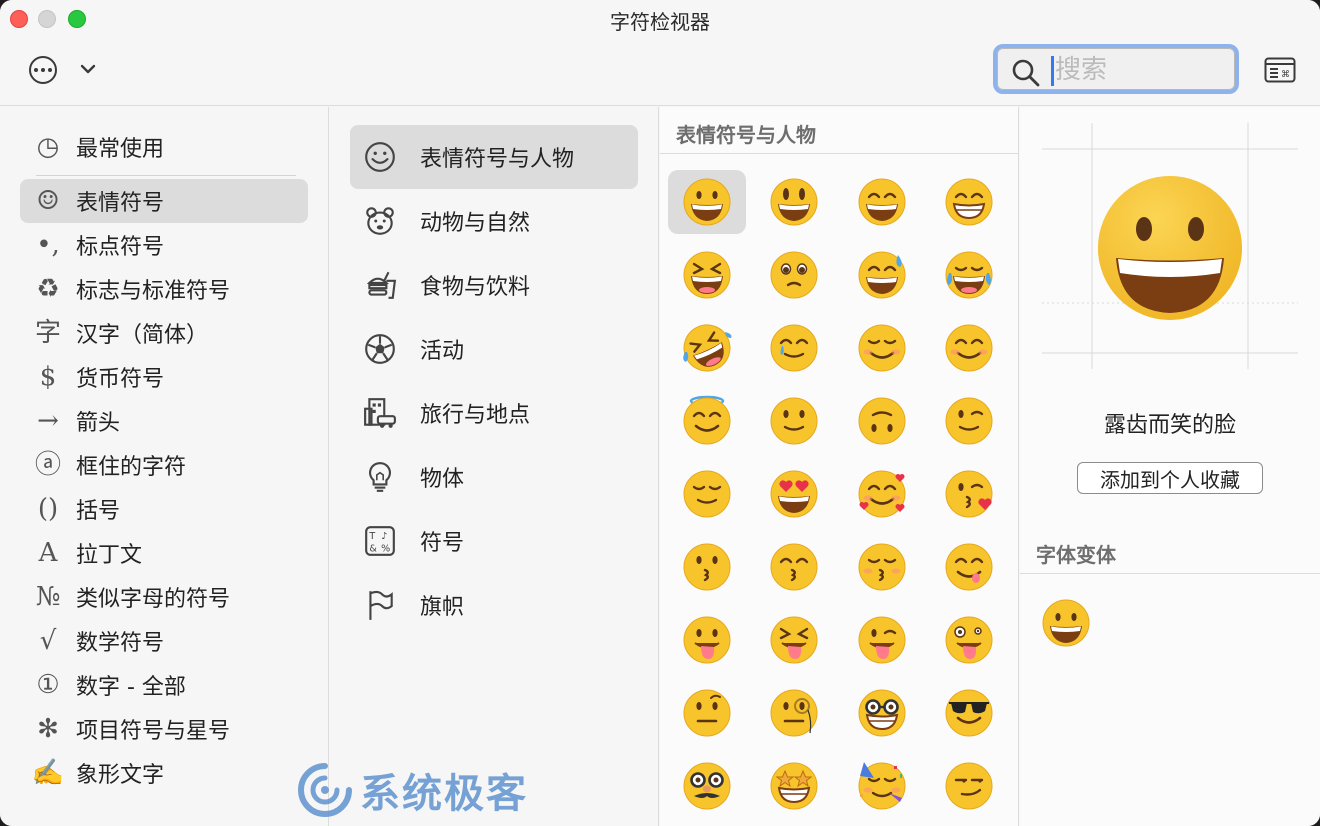  Describe the element at coordinates (153, 291) in the screenshot. I see `sidebar-item-label: 标志与标准符号` at that location.